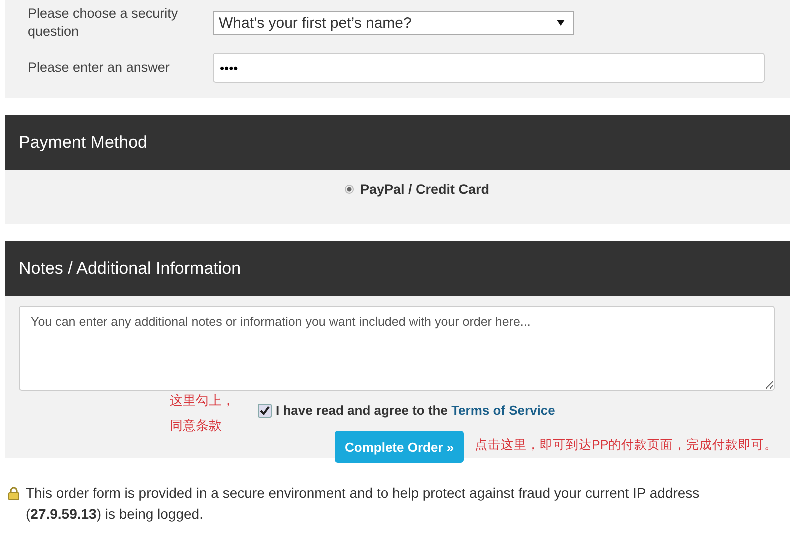 The width and height of the screenshot is (796, 555). I want to click on radio-option: PayPal / Credit Card, so click(417, 189).